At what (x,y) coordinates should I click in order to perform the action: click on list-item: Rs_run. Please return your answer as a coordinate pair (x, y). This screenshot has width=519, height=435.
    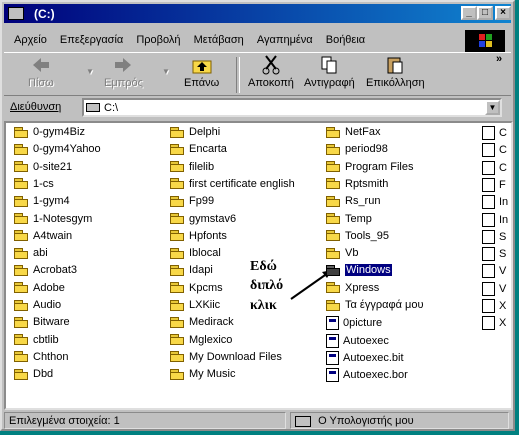
    Looking at the image, I should click on (353, 203).